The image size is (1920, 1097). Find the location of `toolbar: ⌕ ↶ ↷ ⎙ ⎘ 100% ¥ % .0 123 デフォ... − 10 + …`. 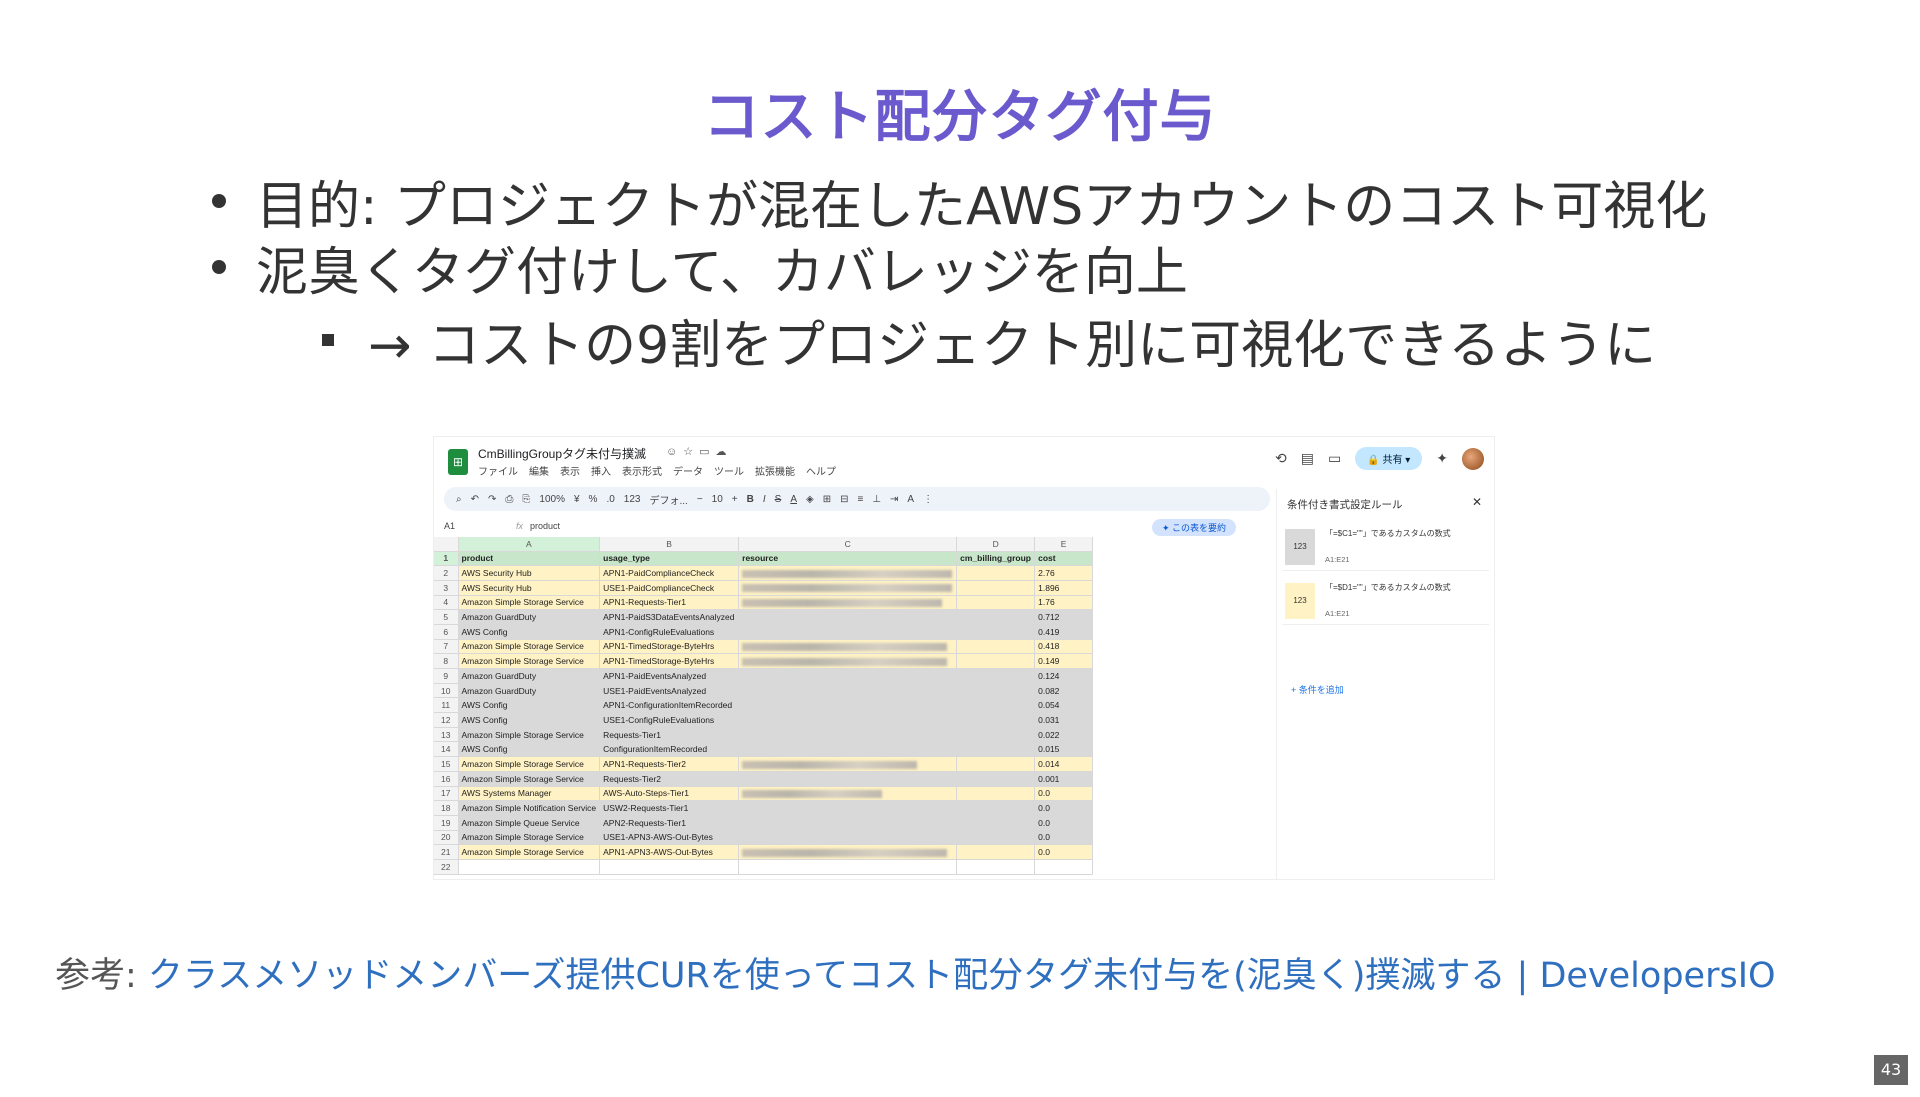

toolbar: ⌕ ↶ ↷ ⎙ ⎘ 100% ¥ % .0 123 デフォ... − 10 + … is located at coordinates (857, 499).